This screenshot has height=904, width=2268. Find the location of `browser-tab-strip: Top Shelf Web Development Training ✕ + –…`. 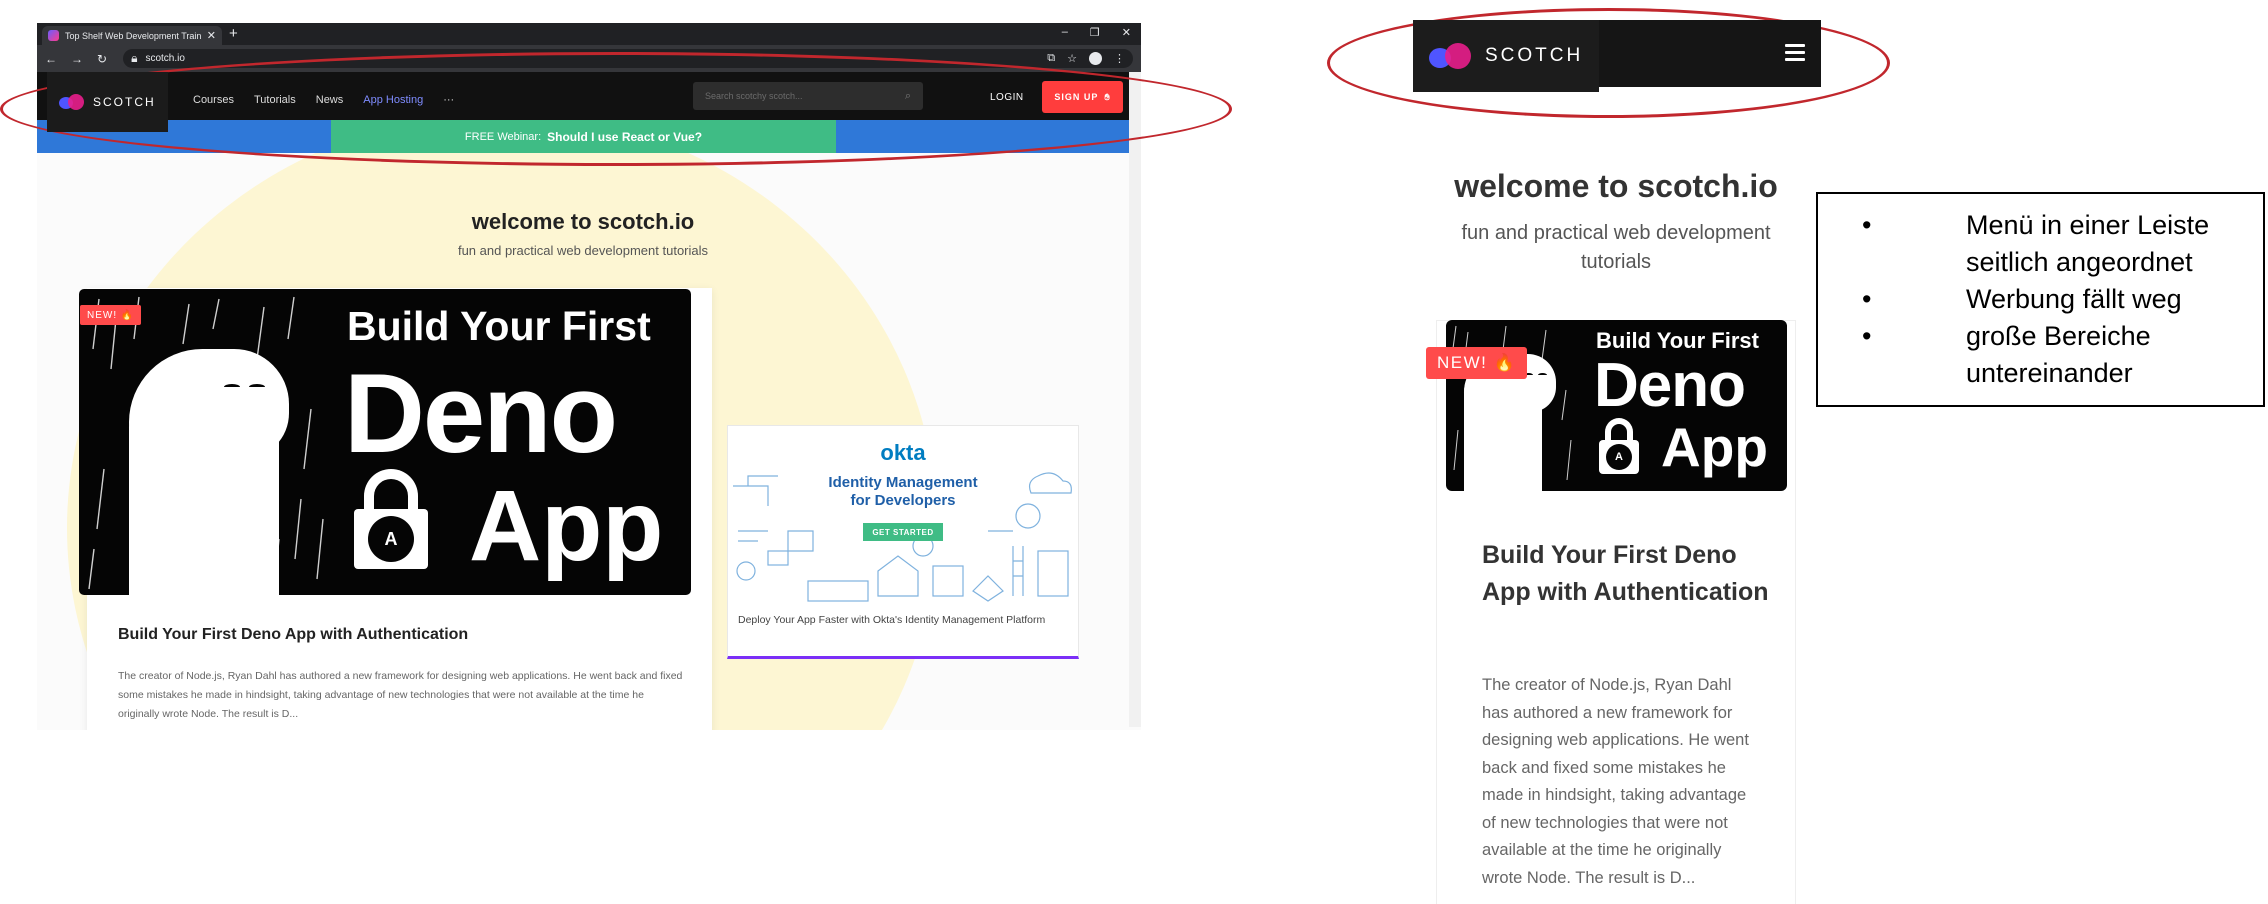

browser-tab-strip: Top Shelf Web Development Training ✕ + –… is located at coordinates (589, 34).